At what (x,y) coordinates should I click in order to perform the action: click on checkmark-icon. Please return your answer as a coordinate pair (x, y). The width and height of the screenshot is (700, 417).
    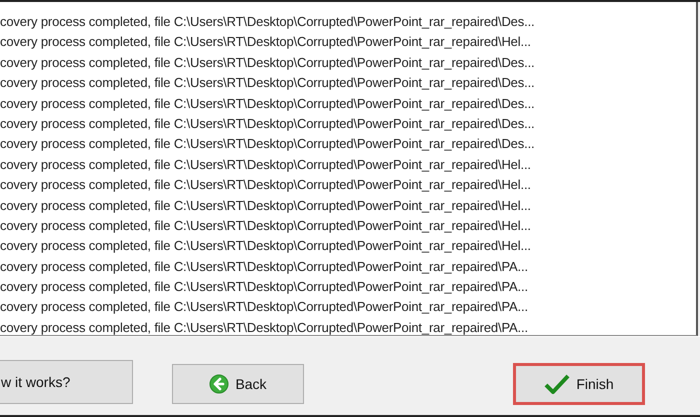
    Looking at the image, I should click on (557, 384).